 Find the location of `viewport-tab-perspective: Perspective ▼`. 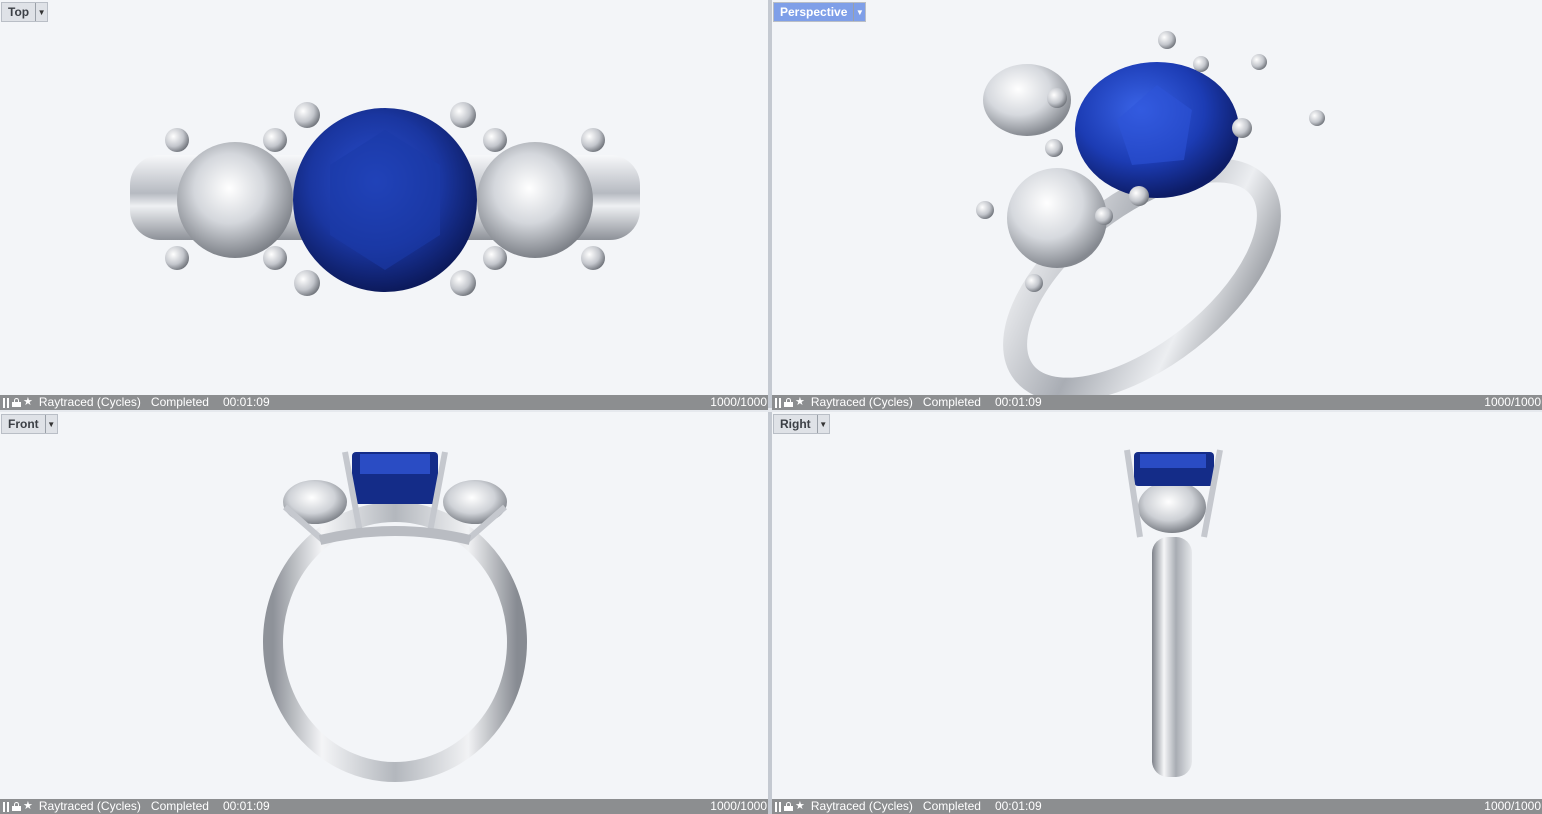

viewport-tab-perspective: Perspective ▼ is located at coordinates (820, 12).